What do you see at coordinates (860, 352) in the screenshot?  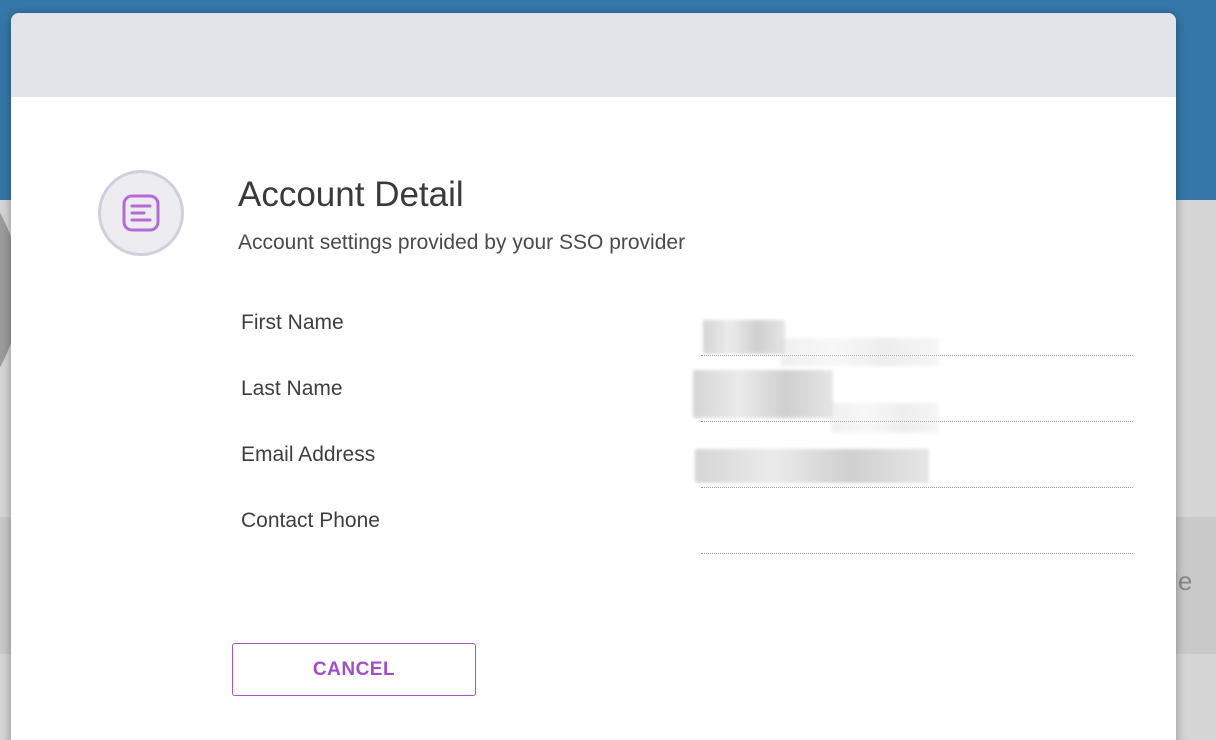 I see `redacted-first-name-shadow` at bounding box center [860, 352].